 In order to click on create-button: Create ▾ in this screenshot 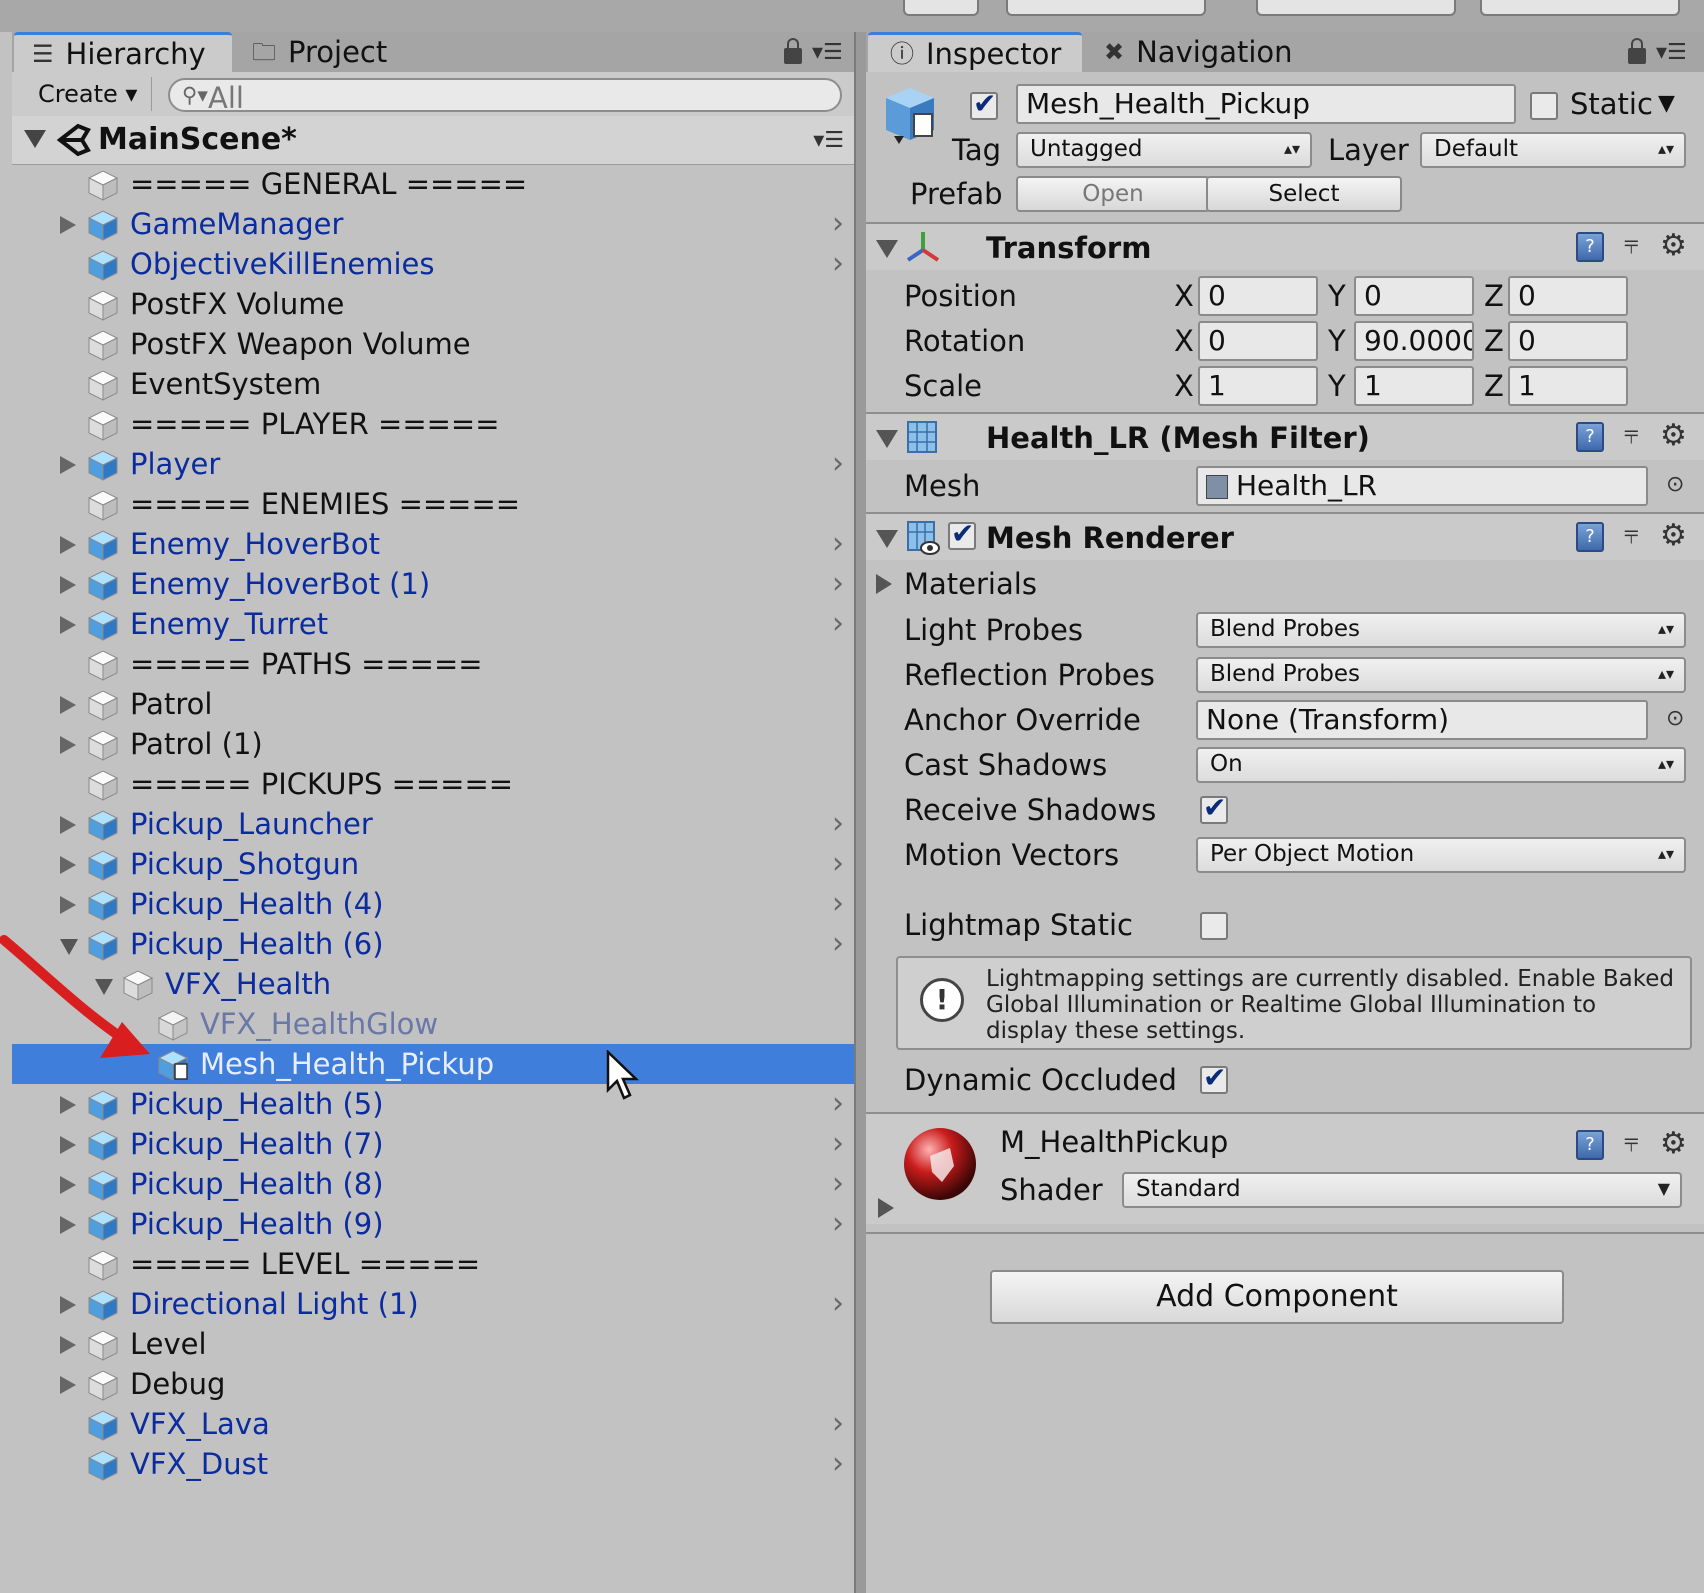, I will do `click(88, 94)`.